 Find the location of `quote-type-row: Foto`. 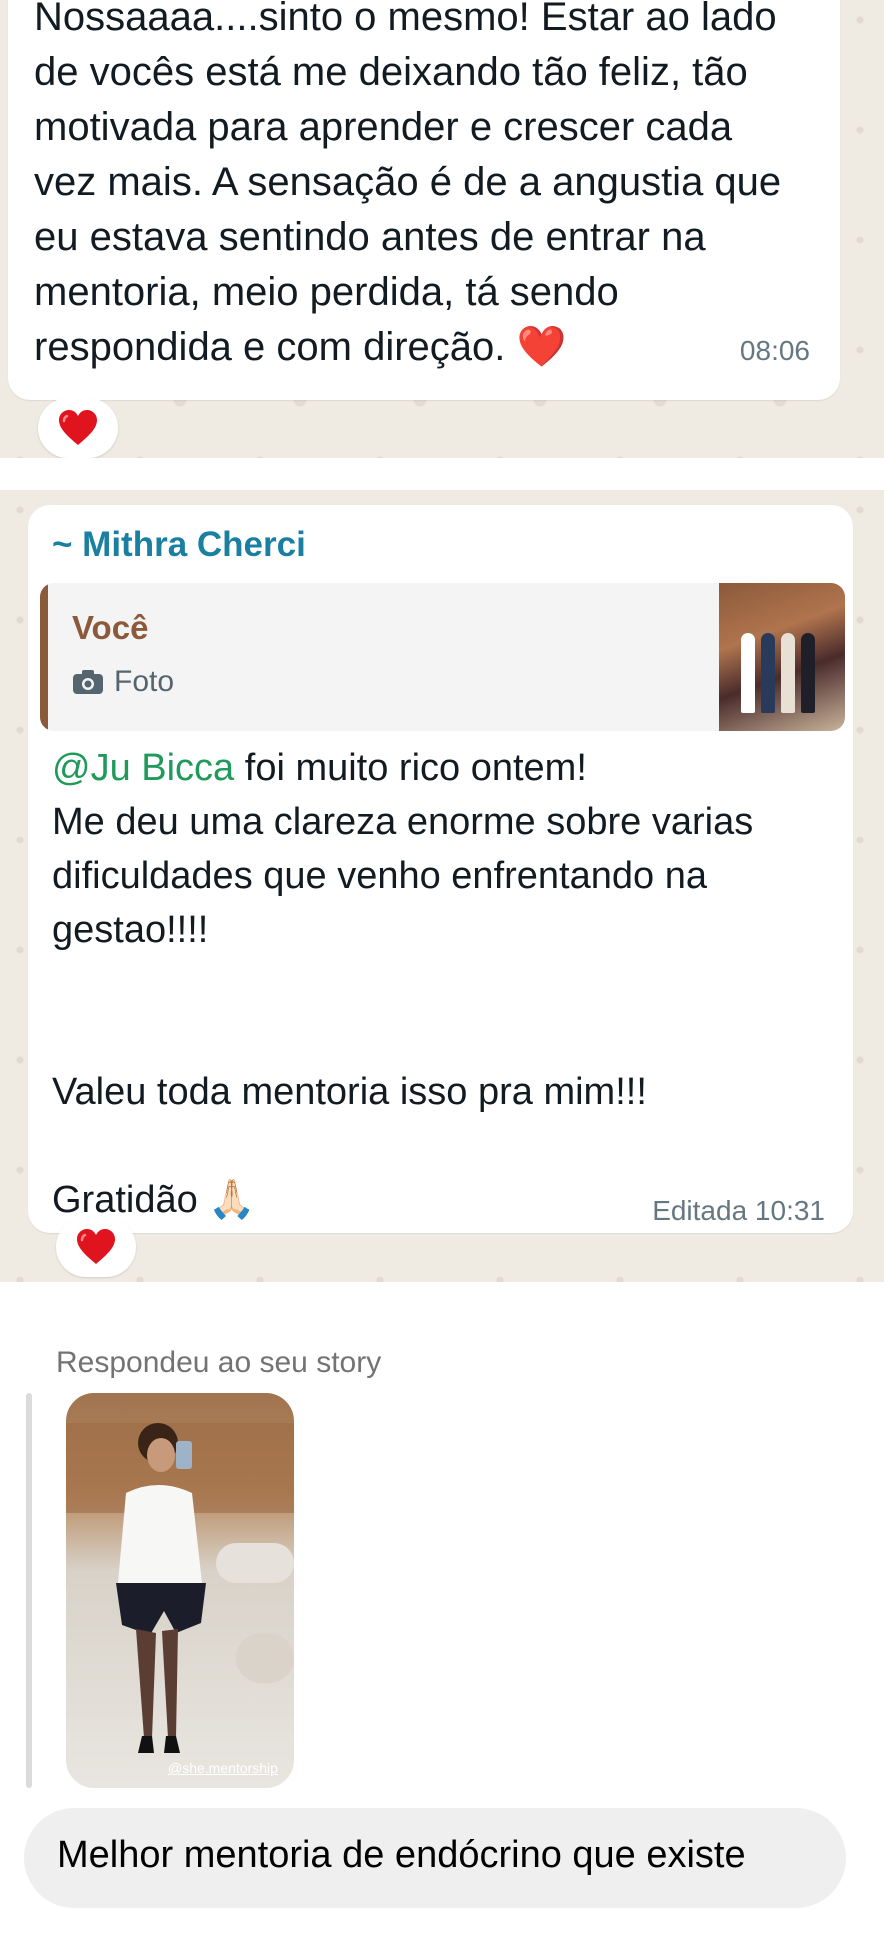

quote-type-row: Foto is located at coordinates (123, 682).